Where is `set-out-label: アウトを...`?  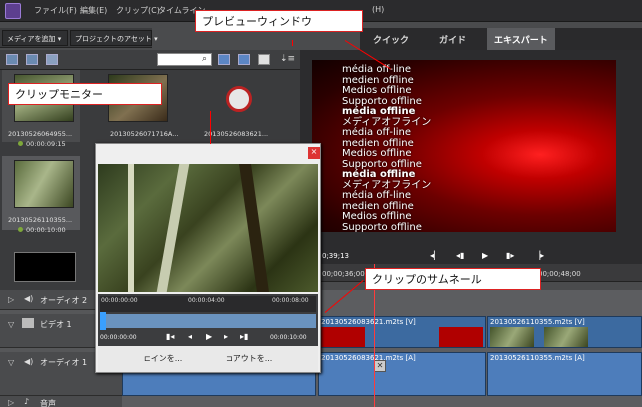
set-out-label: アウトを... is located at coordinates (252, 358).